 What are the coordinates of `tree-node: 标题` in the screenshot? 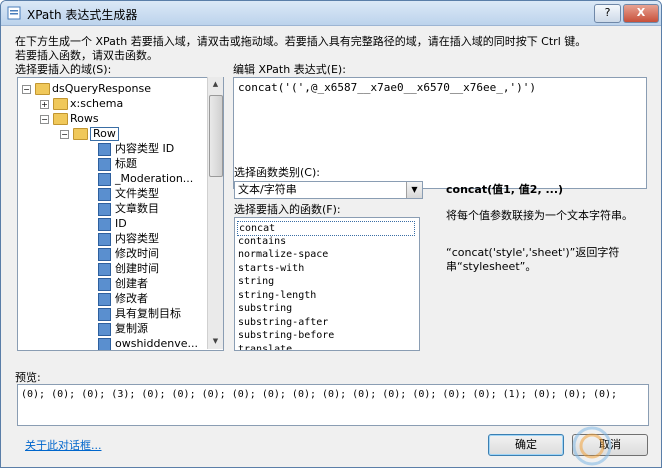 It's located at (118, 164).